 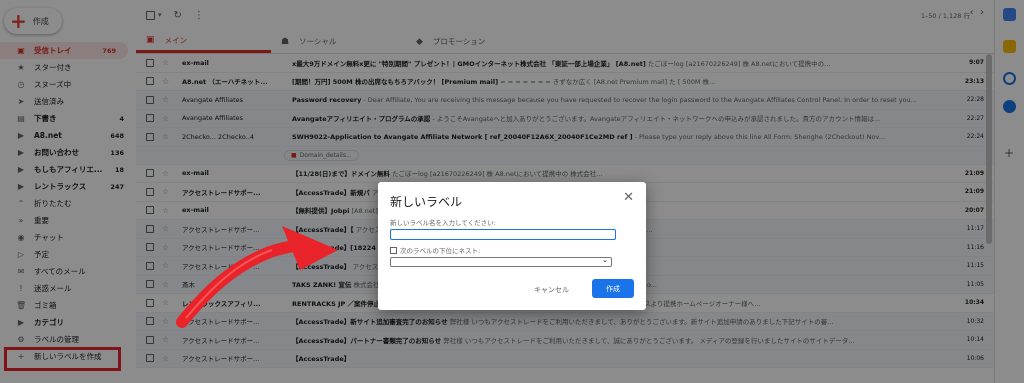 I want to click on label-name-prompt: 新しいラベル名を入力してください:, so click(x=443, y=223).